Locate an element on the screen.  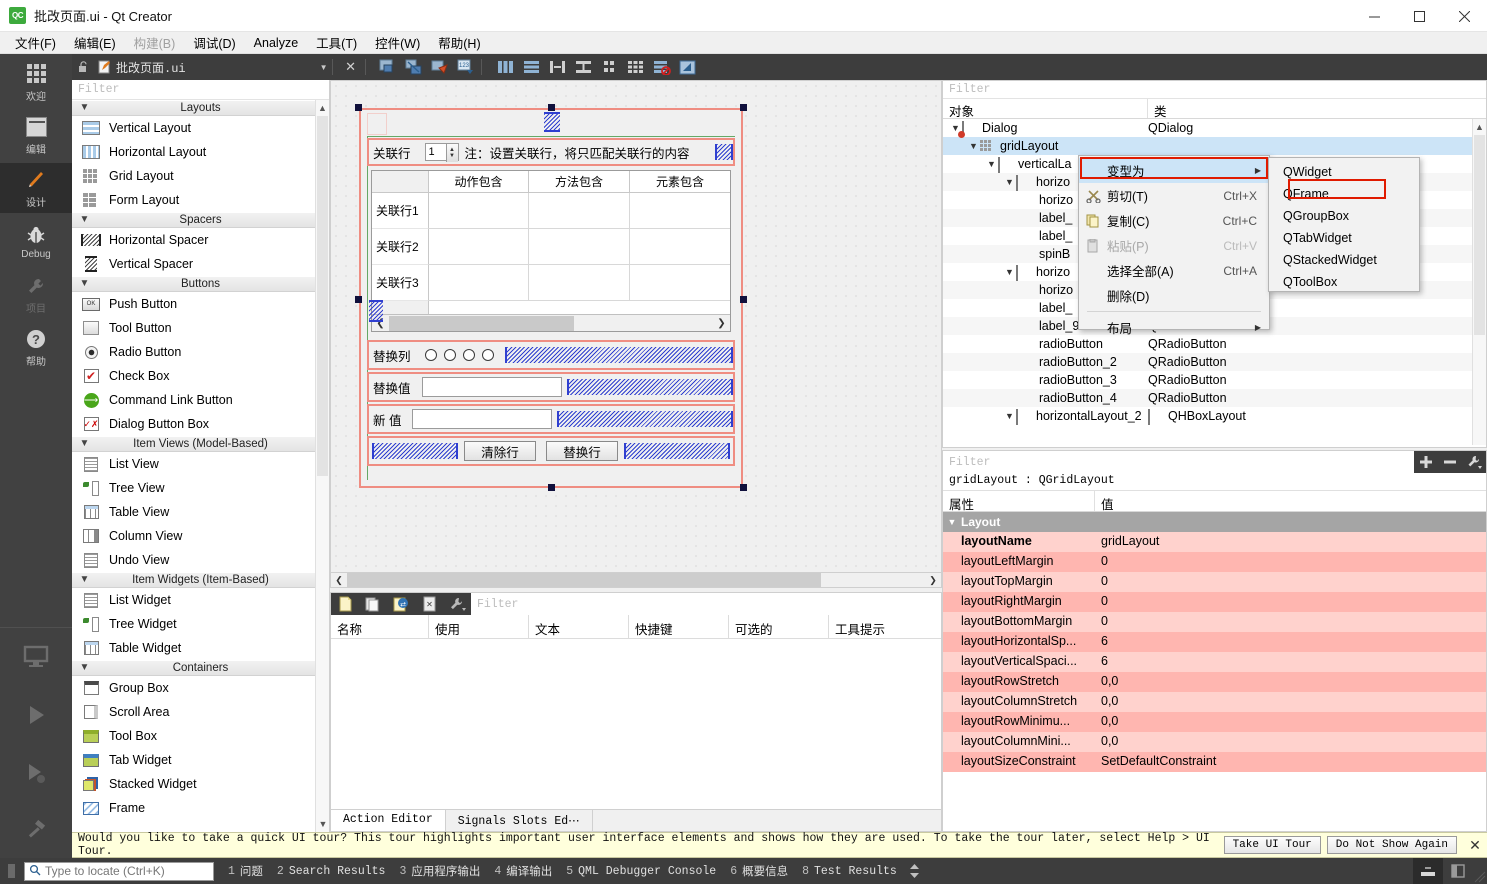
table-row-header: 关联行3 is located at coordinates (400, 283).